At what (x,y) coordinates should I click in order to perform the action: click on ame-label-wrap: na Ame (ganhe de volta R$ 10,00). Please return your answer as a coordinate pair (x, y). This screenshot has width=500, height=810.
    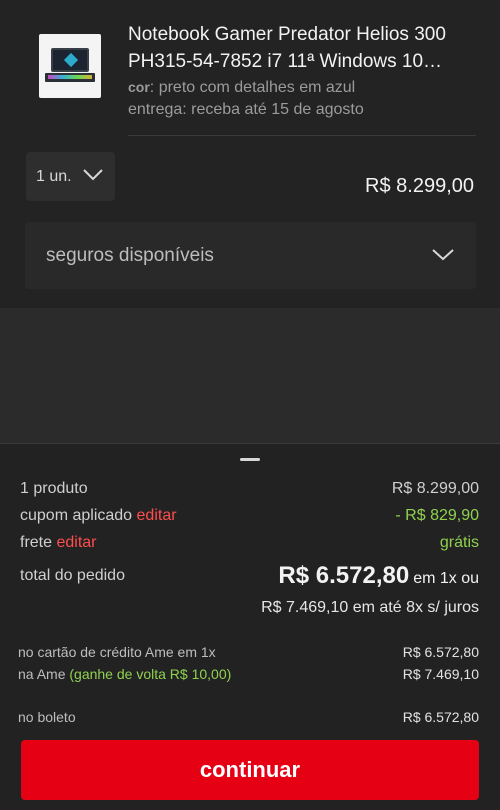
    Looking at the image, I should click on (124, 674).